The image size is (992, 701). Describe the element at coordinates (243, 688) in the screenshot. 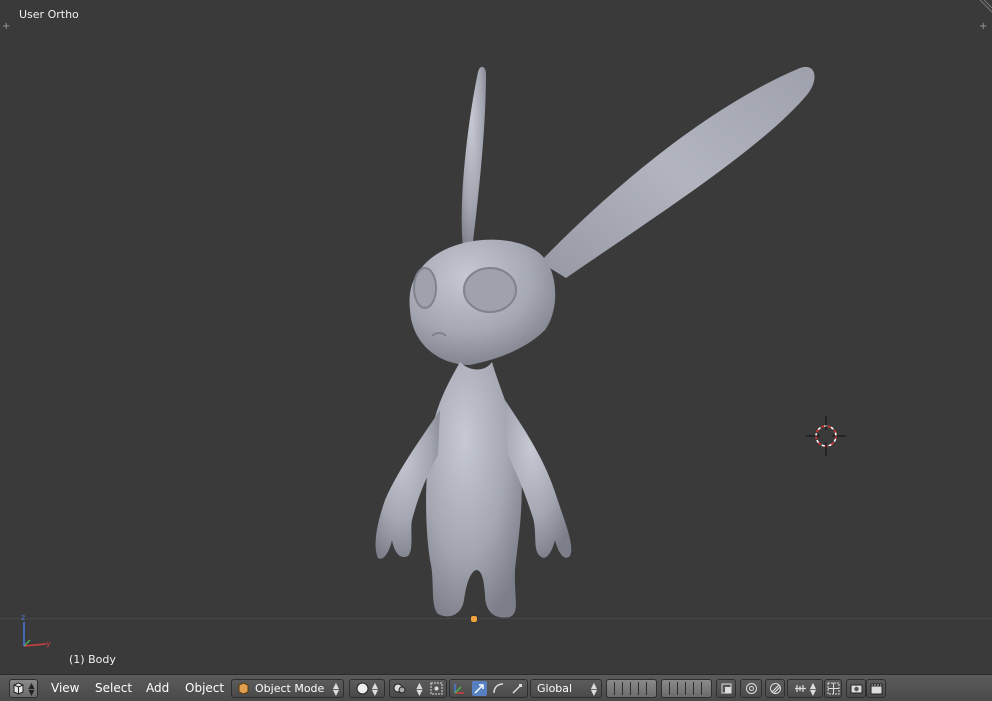

I see `object-mode-cube-icon` at that location.